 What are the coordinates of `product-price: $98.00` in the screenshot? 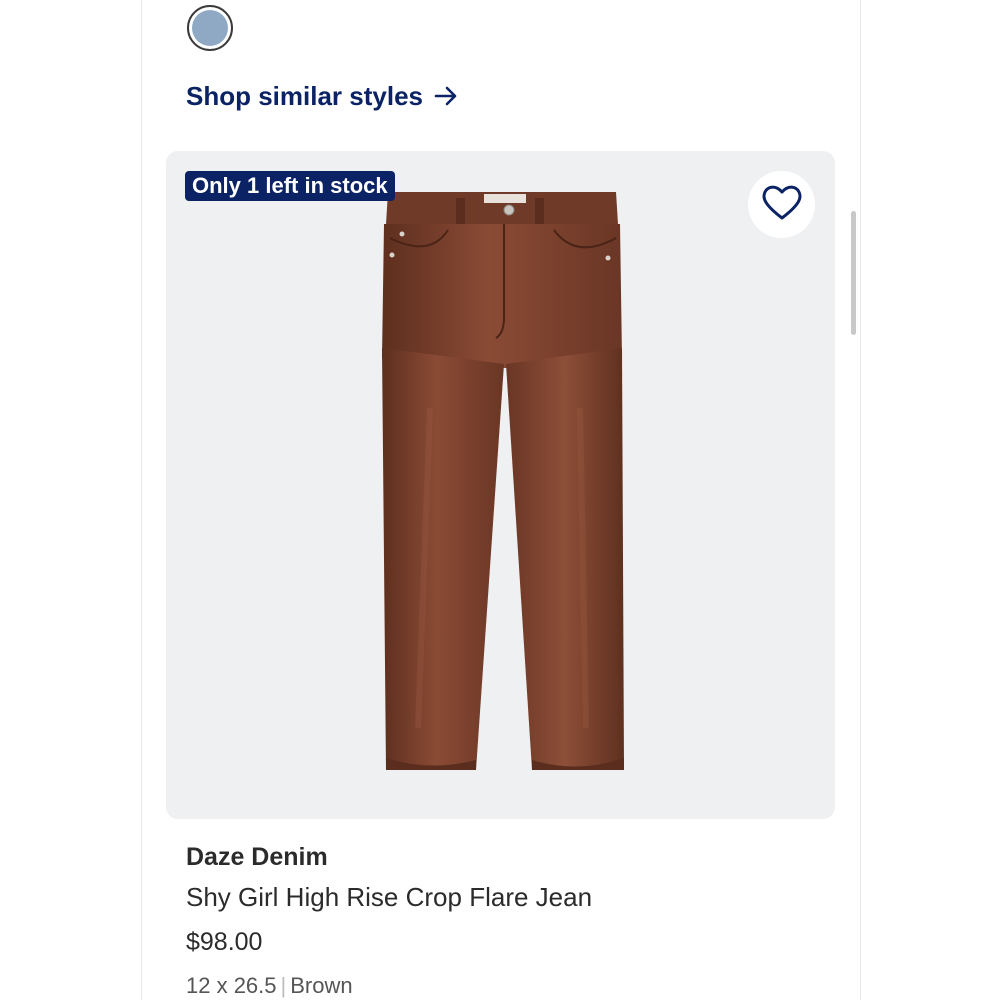 It's located at (224, 942).